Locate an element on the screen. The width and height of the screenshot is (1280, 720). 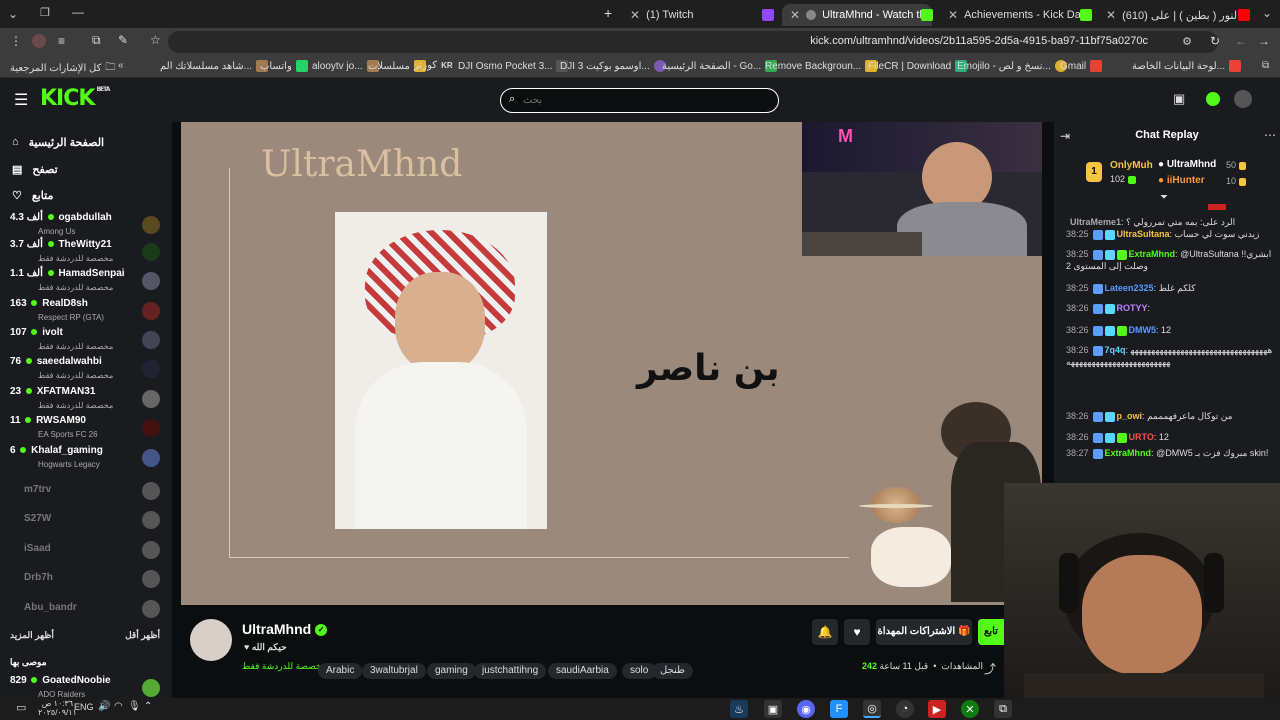
steam-icon: ♨ is located at coordinates (739, 709).